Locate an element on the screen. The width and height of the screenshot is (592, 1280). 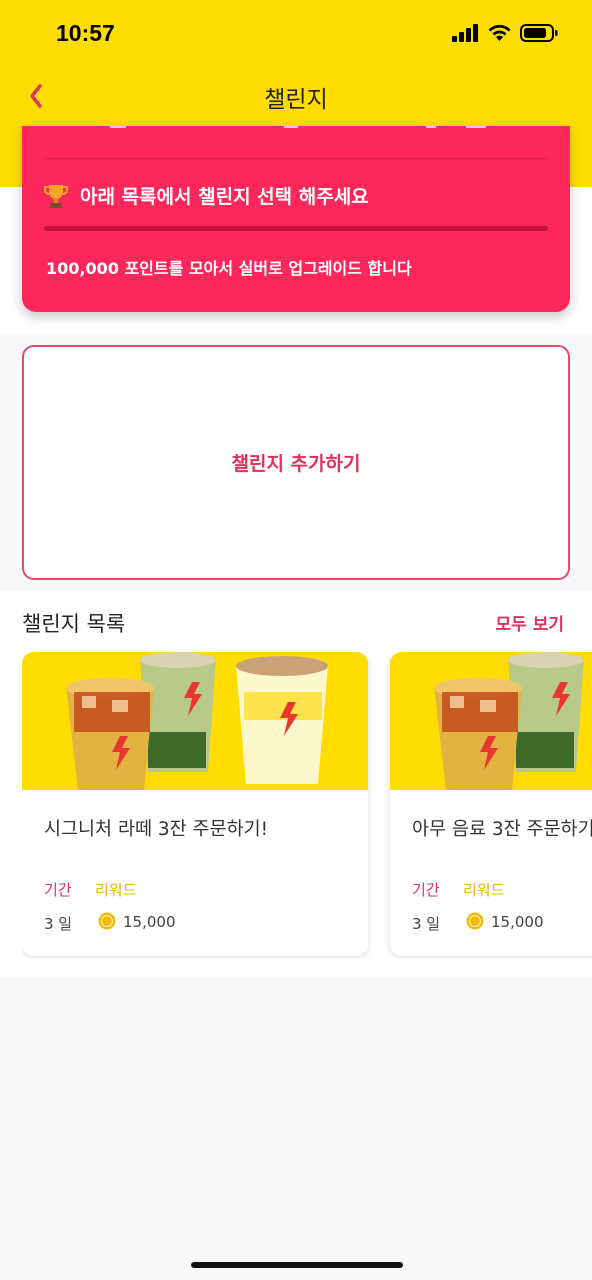
status-time: 10:57 is located at coordinates (85, 33).